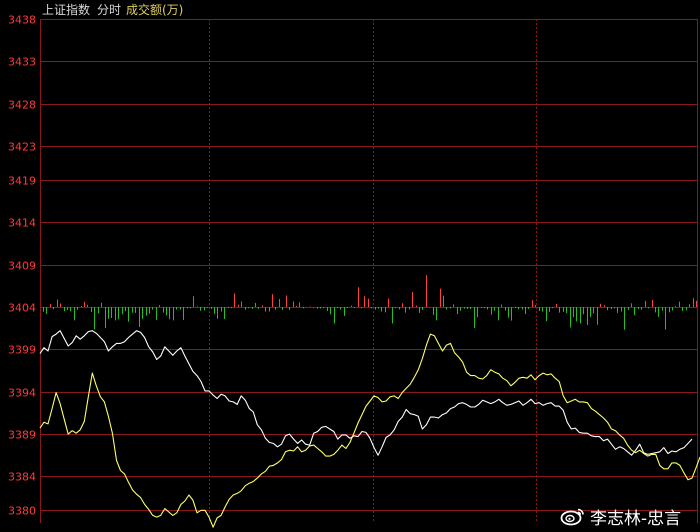  What do you see at coordinates (155, 10) in the screenshot?
I see `volume-indicator-label: 成交额(万)` at bounding box center [155, 10].